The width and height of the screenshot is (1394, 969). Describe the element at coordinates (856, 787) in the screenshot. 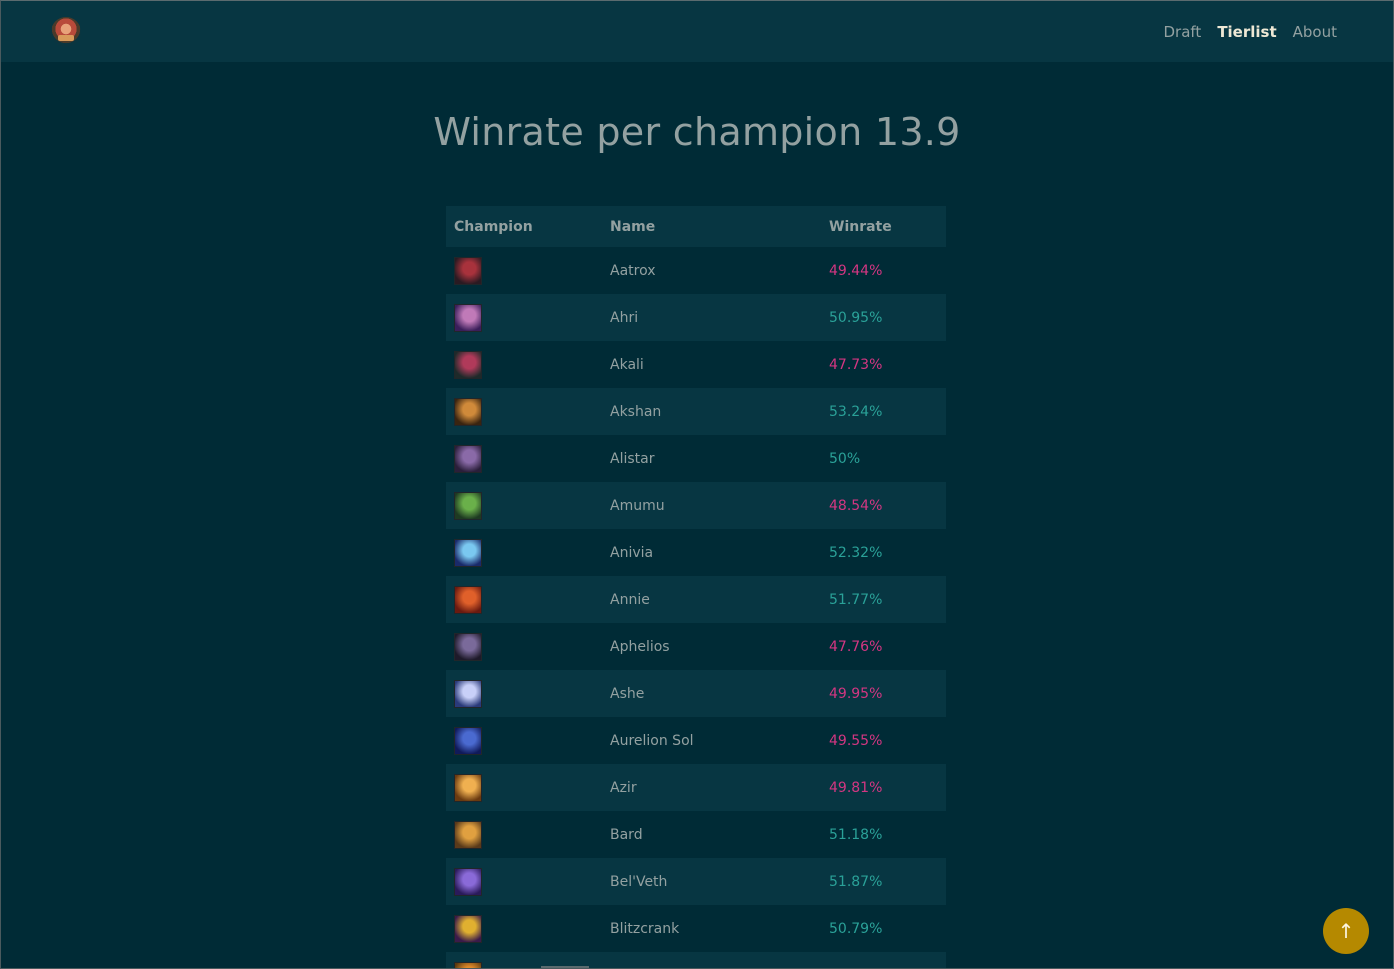

I see `champion-winrate: 49.81%` at that location.